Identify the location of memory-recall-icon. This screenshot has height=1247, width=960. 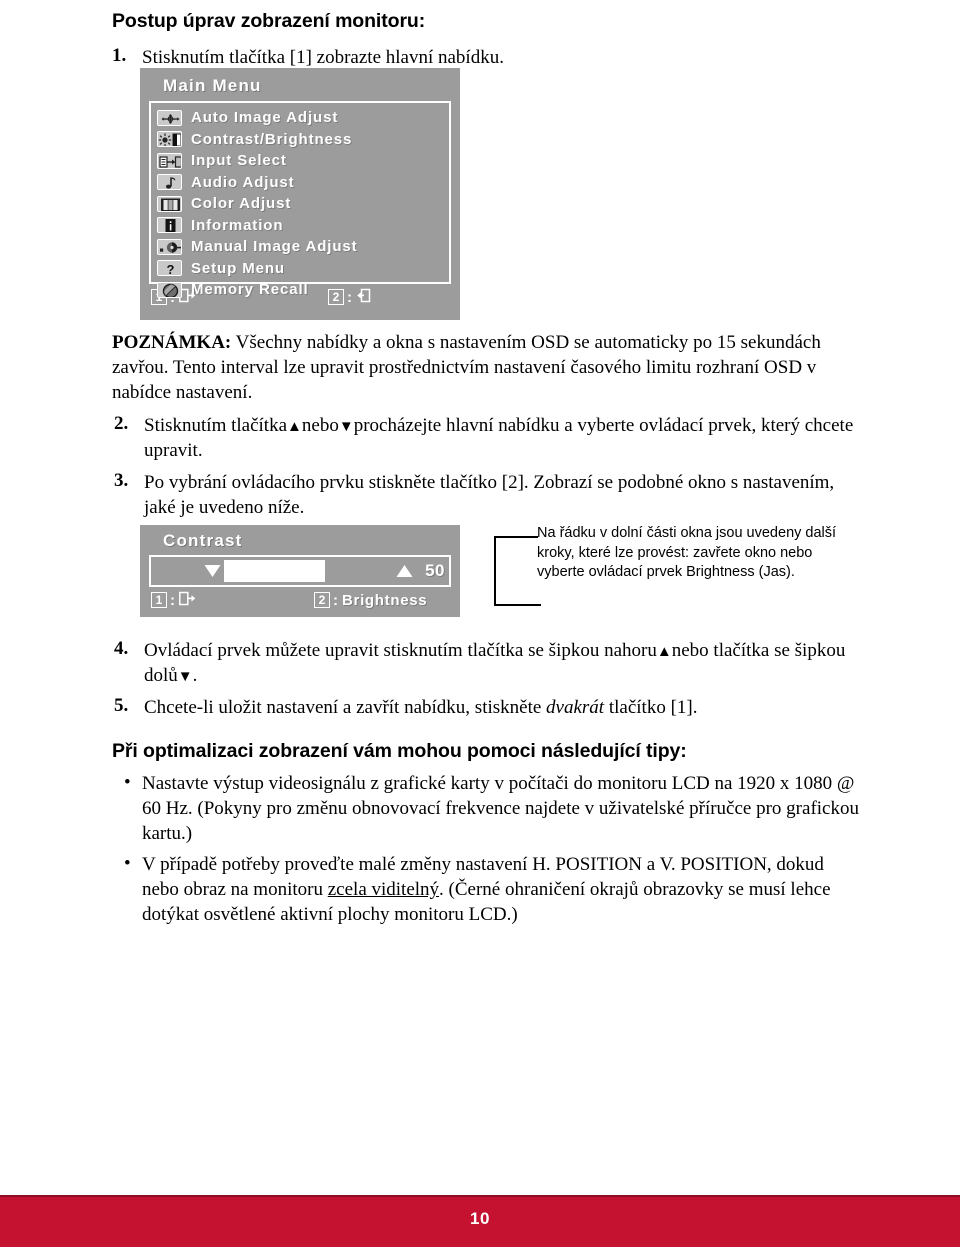
(169, 289).